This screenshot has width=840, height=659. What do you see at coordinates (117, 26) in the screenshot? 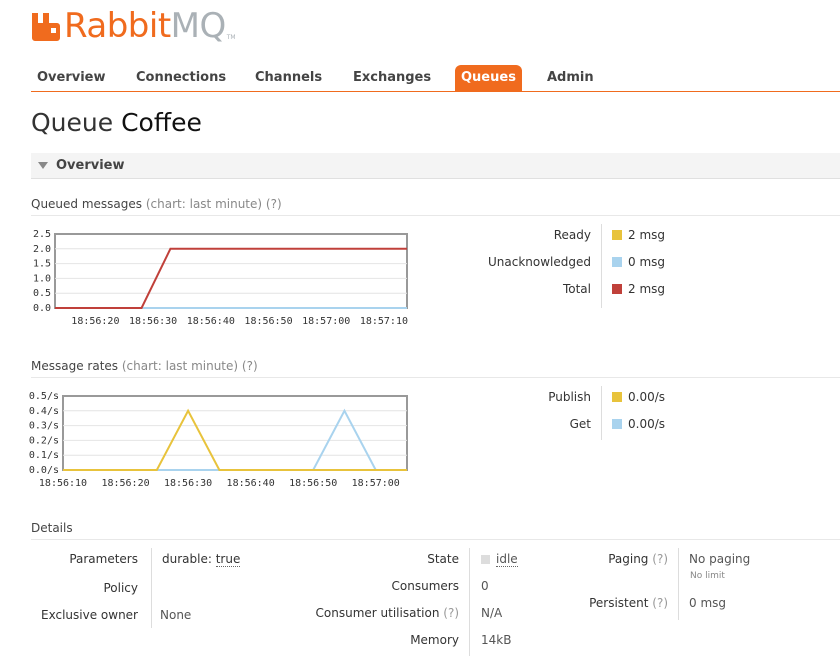
I see `logo-word-rabbit: Rabbit` at bounding box center [117, 26].